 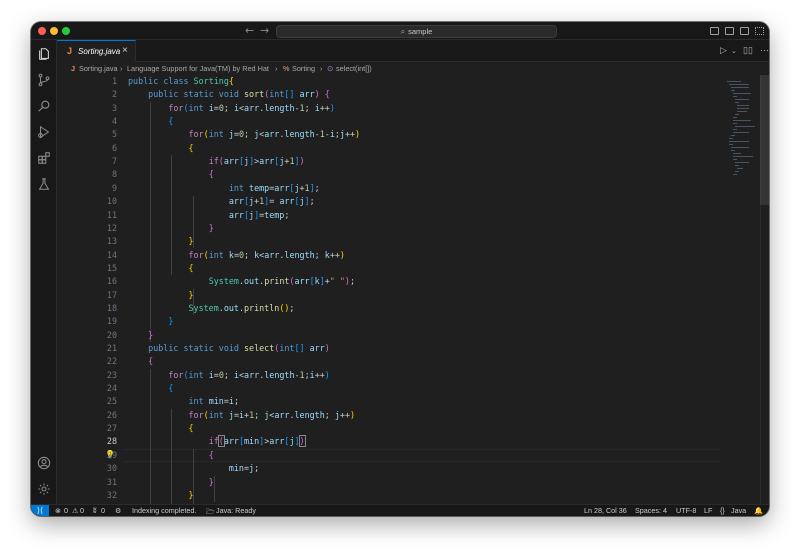 I want to click on split-editor-icon: ▯▯, so click(x=748, y=50).